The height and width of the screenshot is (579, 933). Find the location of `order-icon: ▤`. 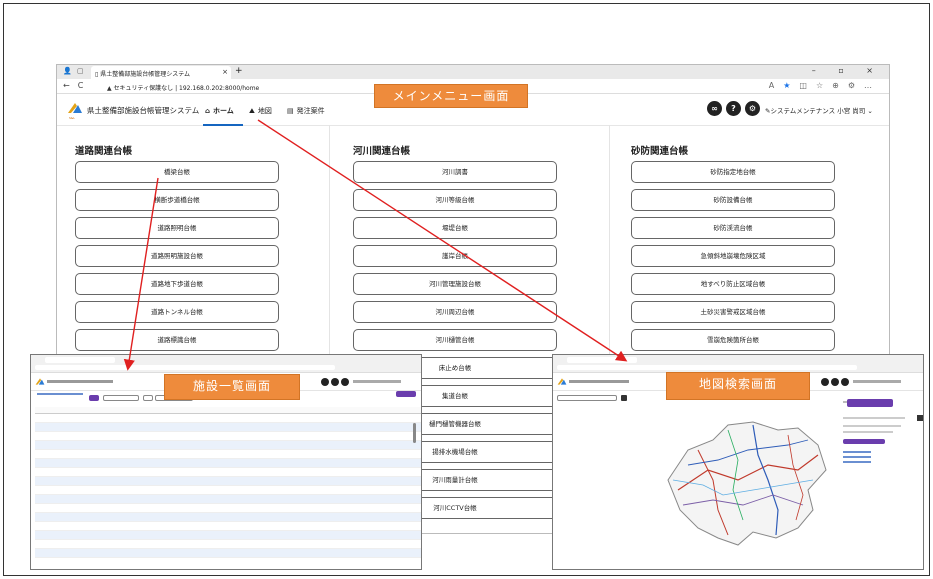

order-icon: ▤ is located at coordinates (290, 111).